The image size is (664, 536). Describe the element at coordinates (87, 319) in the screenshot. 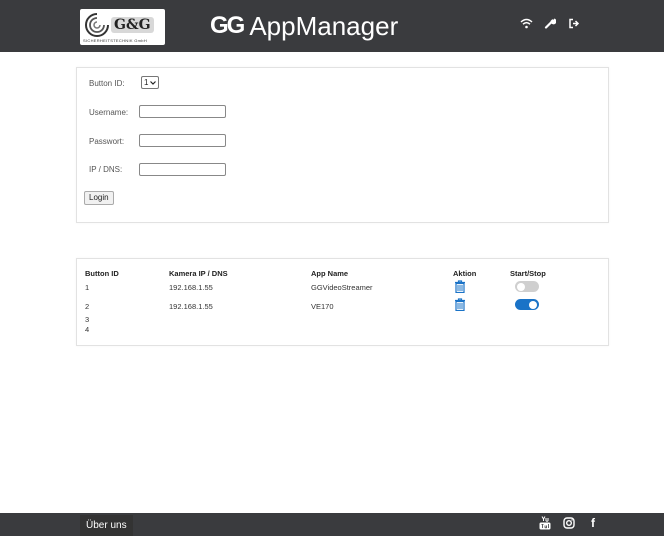

I see `row-button-id: 3` at that location.